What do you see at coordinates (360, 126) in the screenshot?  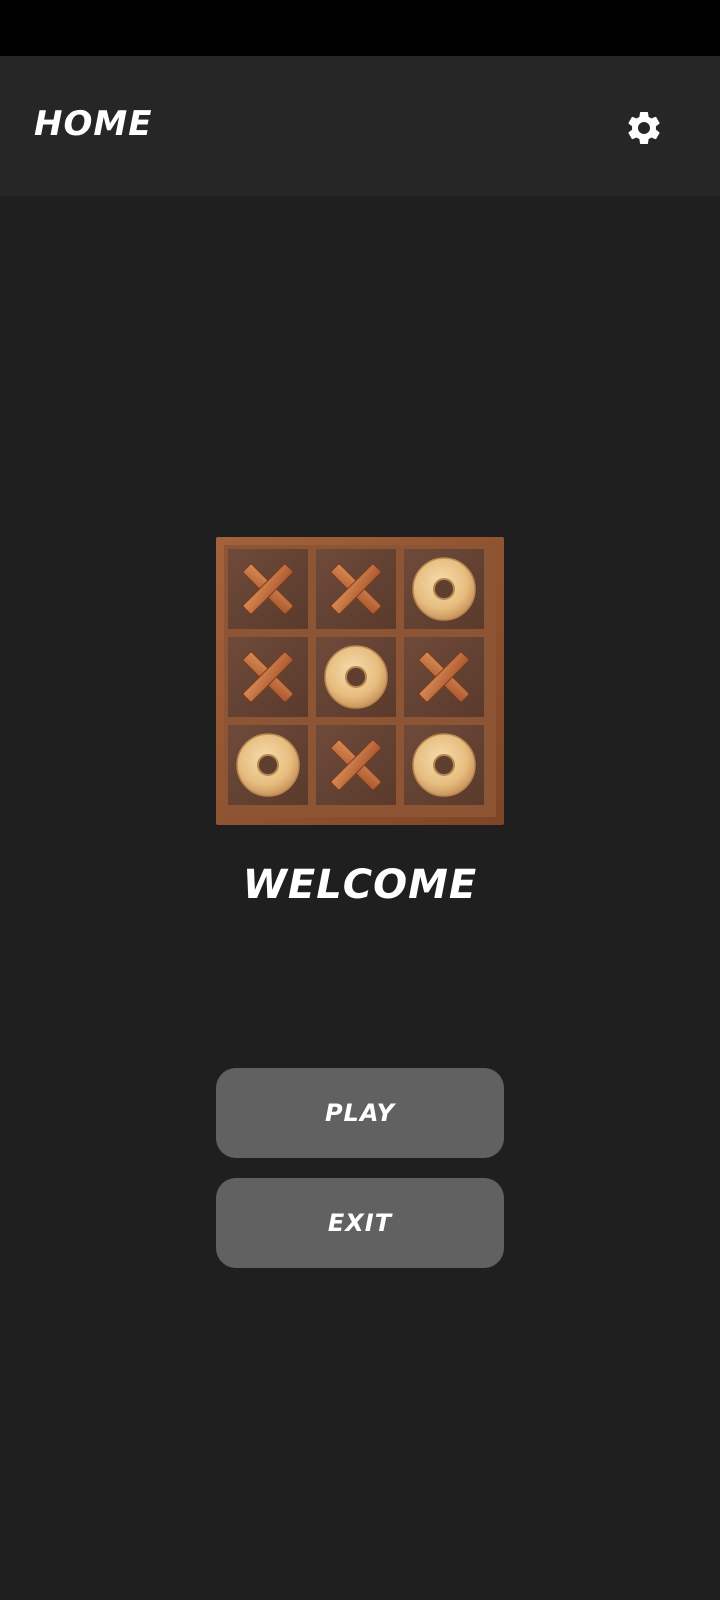 I see `app-bar: HOME` at bounding box center [360, 126].